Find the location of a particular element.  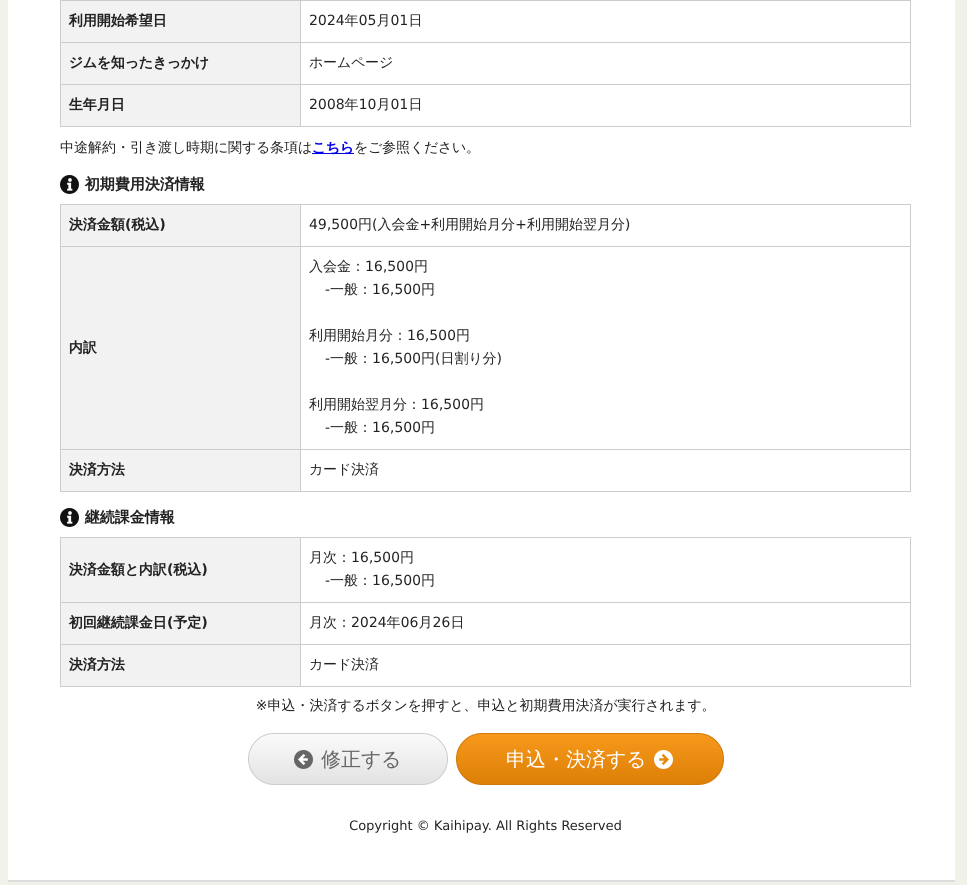

cell-text: 2024年05月01日 is located at coordinates (365, 21).